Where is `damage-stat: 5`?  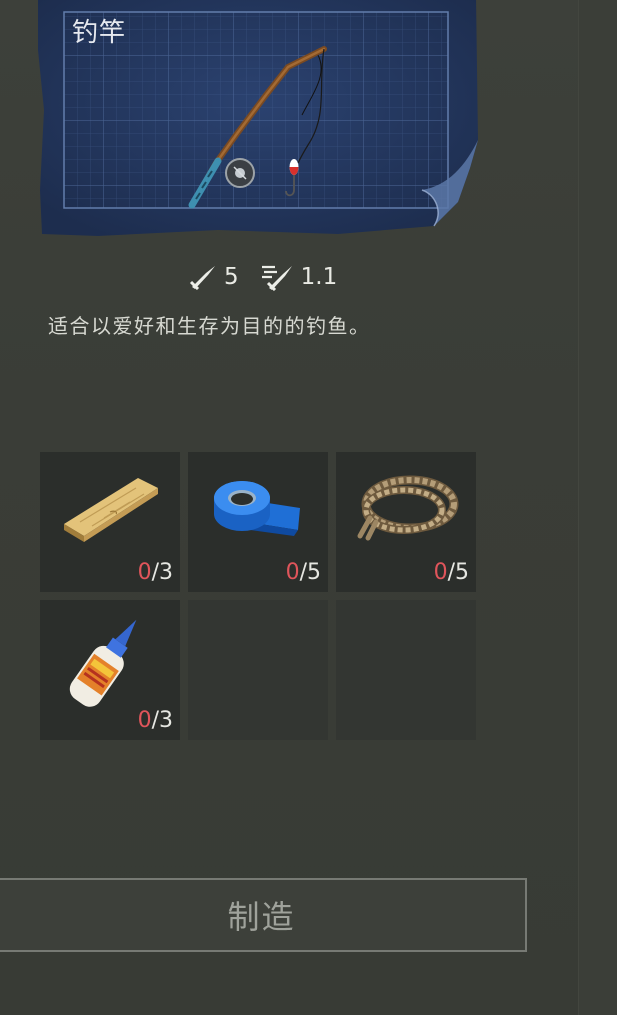
damage-stat: 5 is located at coordinates (213, 277).